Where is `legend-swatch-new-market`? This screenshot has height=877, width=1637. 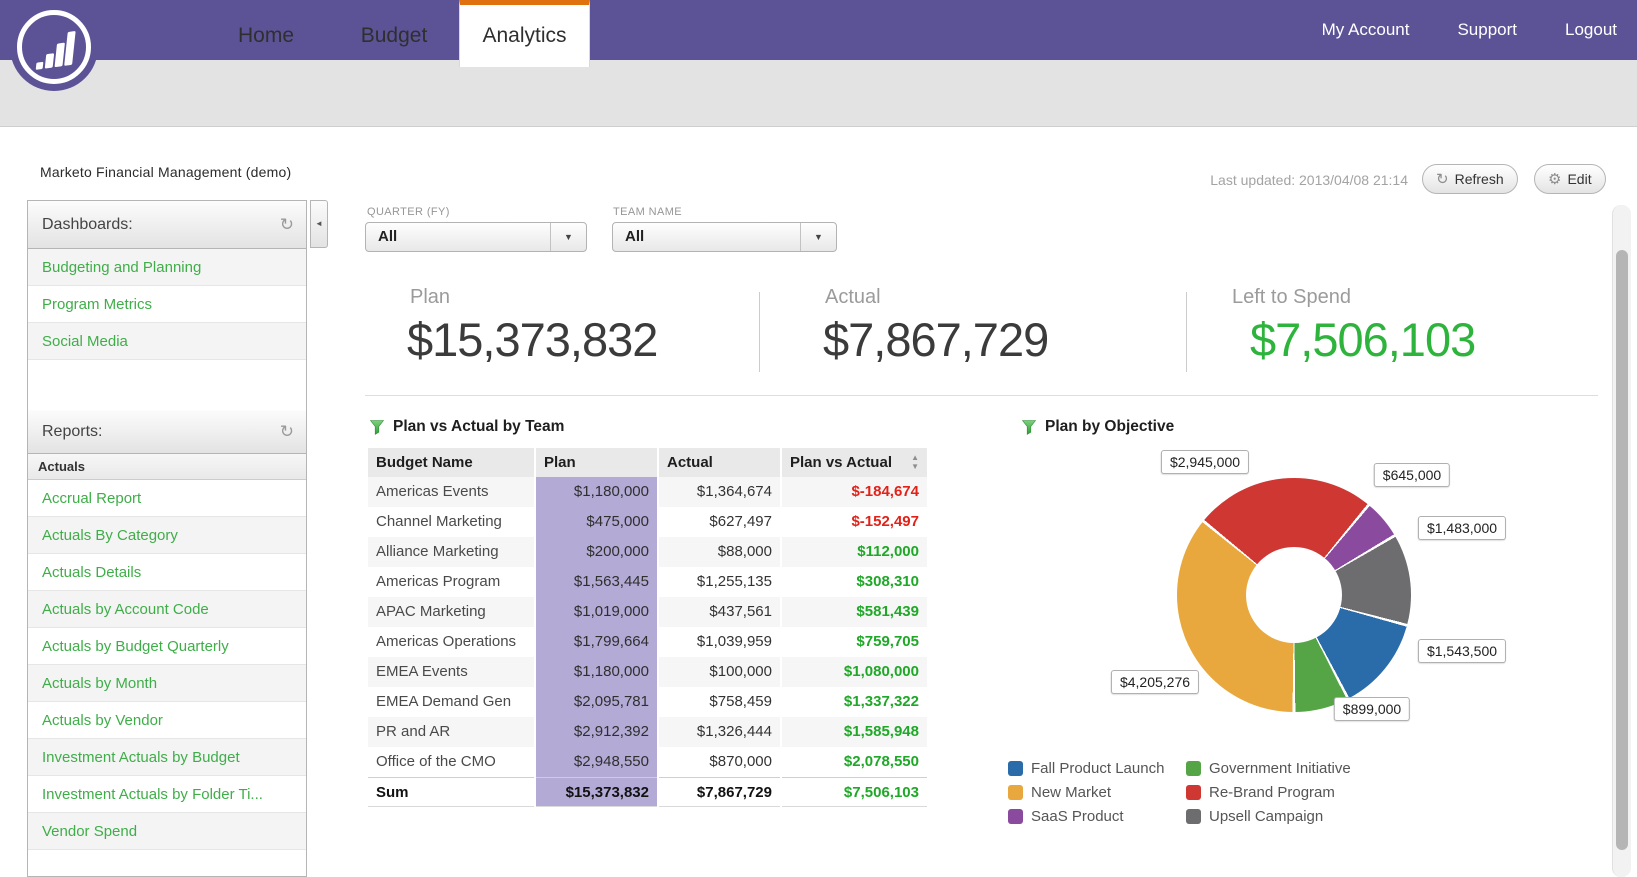
legend-swatch-new-market is located at coordinates (1015, 792).